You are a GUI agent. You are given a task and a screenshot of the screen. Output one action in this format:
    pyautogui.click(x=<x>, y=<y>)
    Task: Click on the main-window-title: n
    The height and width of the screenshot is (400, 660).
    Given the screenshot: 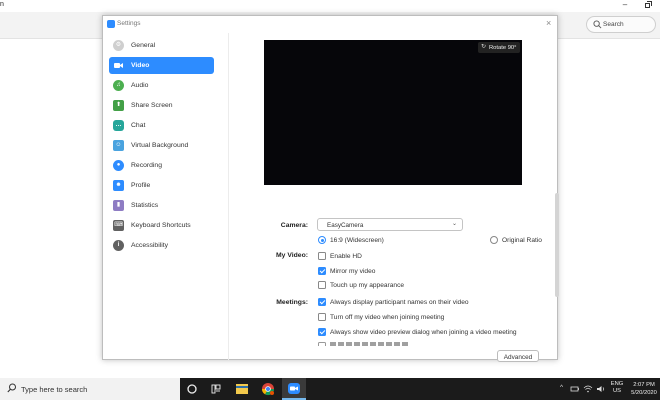 What is the action you would take?
    pyautogui.click(x=2, y=4)
    